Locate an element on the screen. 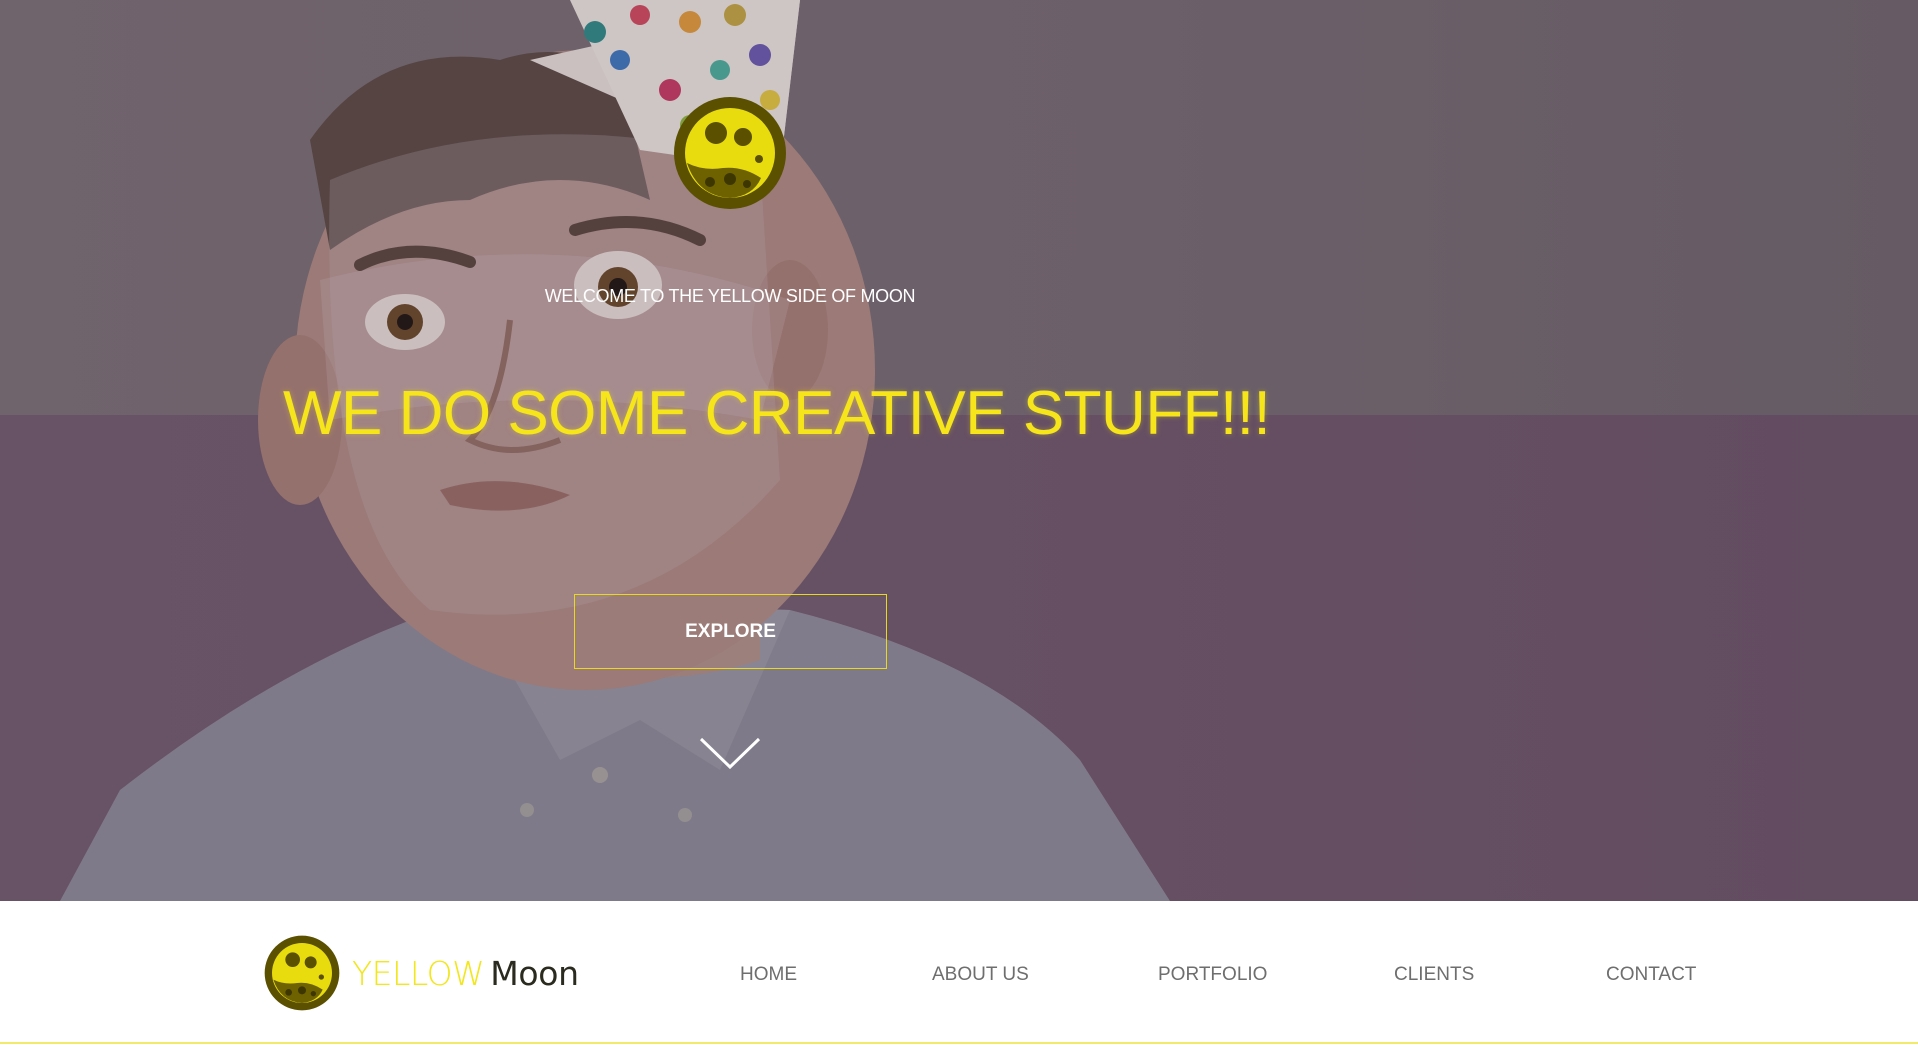 This screenshot has height=1050, width=1918. brand-name-yellow: YELLOW is located at coordinates (418, 973).